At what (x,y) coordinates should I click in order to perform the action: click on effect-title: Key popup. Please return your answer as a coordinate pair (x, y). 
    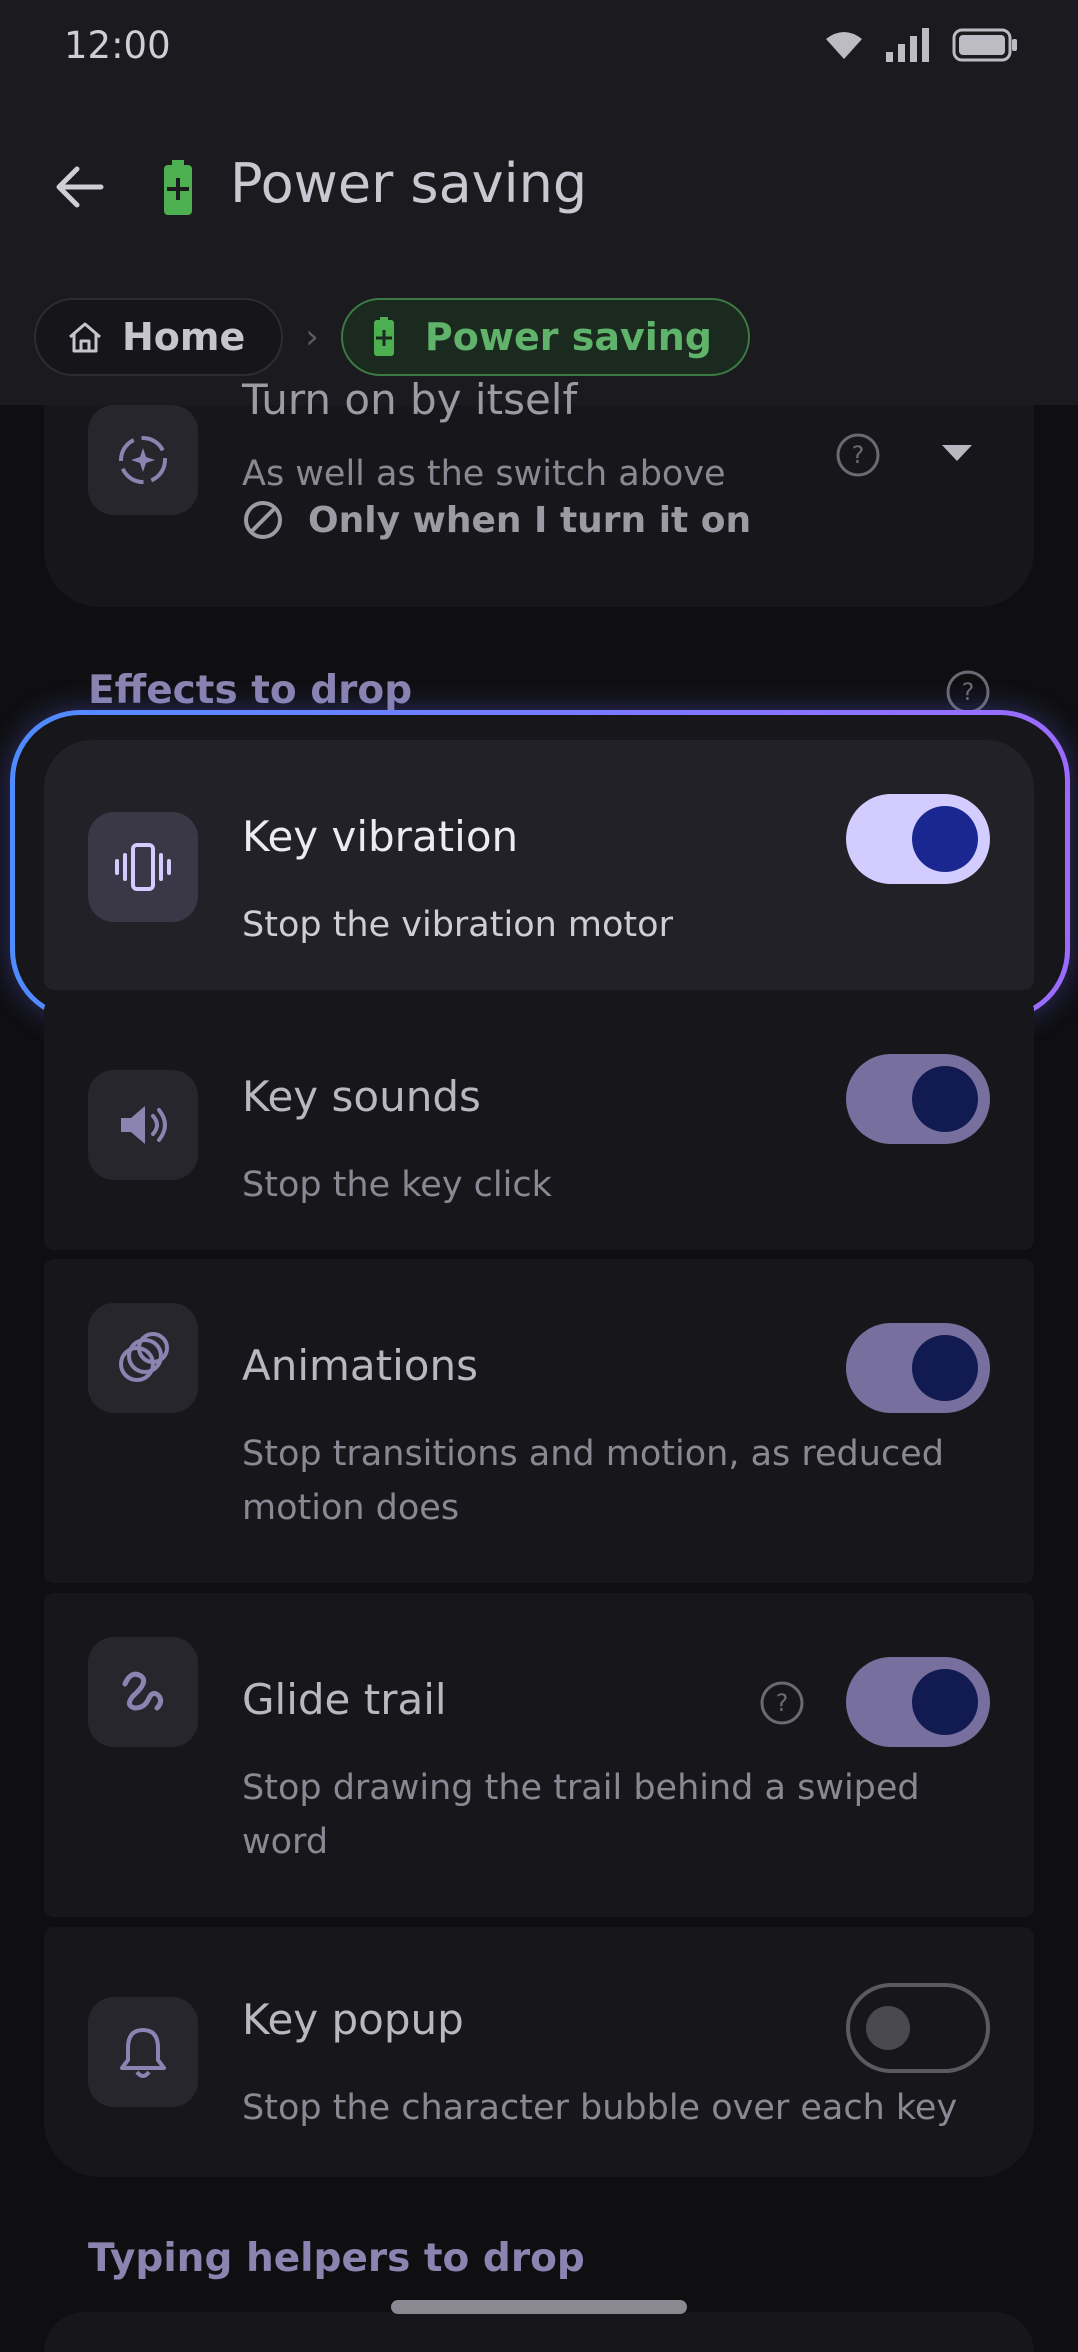
    Looking at the image, I should click on (353, 2019).